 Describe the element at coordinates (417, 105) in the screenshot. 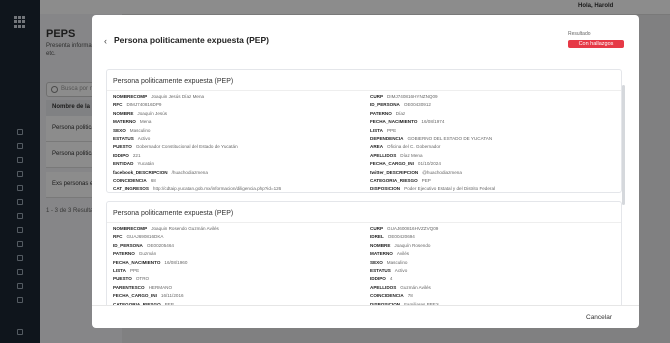

I see `field-value: OE00430912` at that location.